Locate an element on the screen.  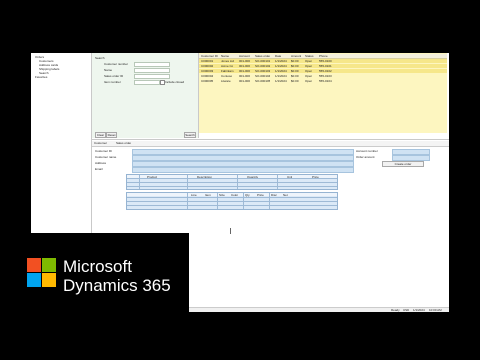
brand-line-2: Dynamics 365 is located at coordinates (117, 285).